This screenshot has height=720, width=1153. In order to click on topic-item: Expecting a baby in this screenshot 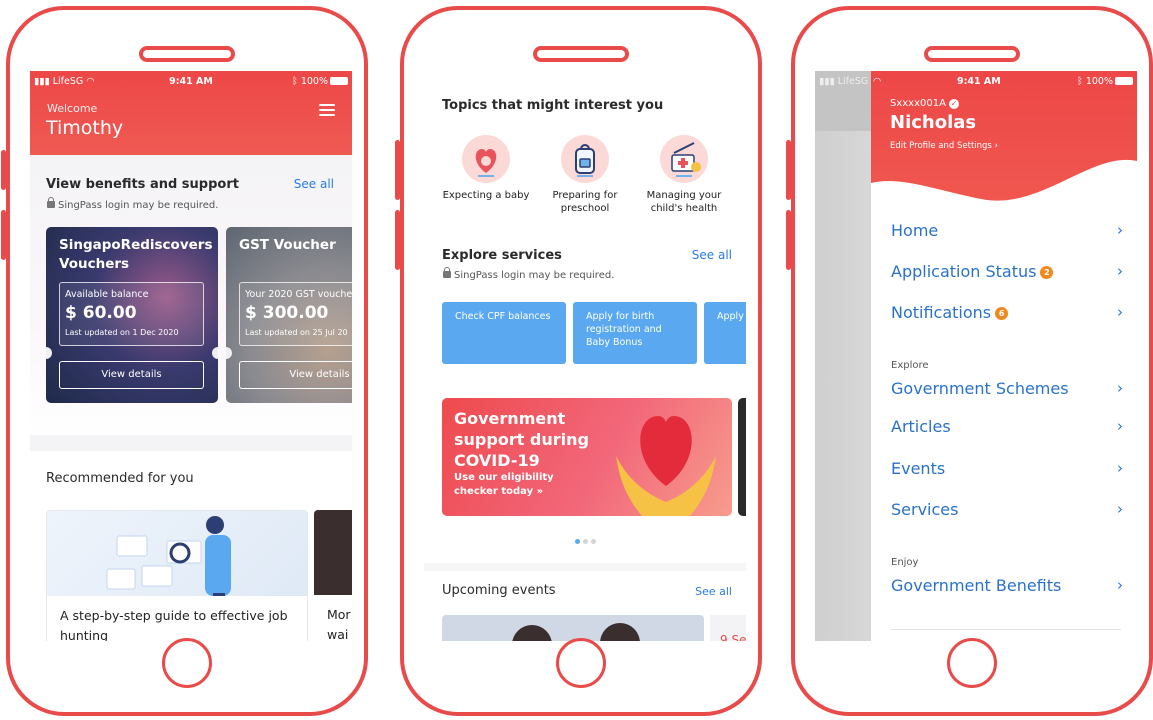, I will do `click(486, 168)`.